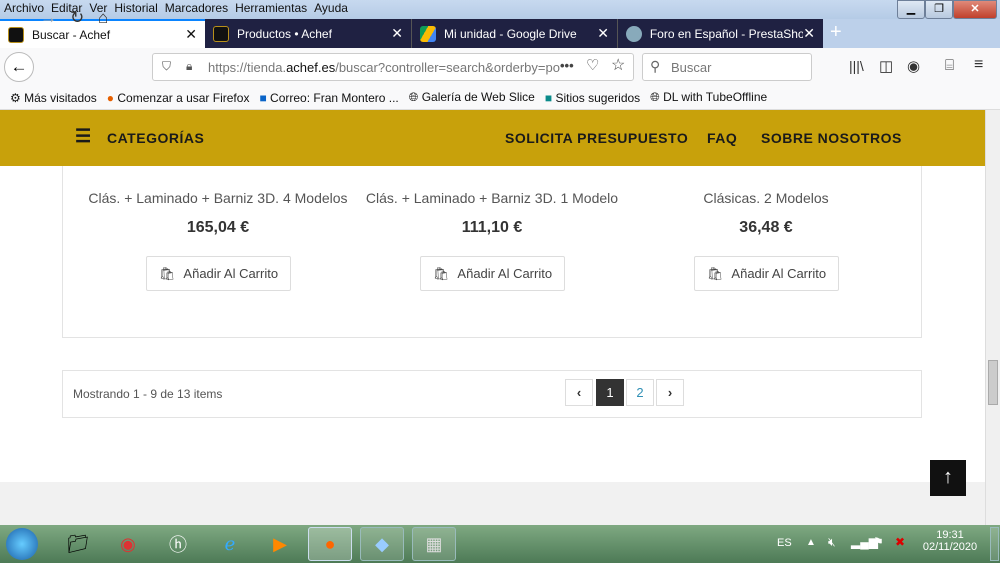  What do you see at coordinates (939, 9) in the screenshot?
I see `restore-button: ❐` at bounding box center [939, 9].